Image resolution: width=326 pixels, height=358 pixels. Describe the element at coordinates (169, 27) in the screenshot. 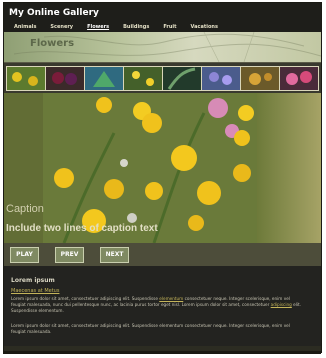

I see `nav-item-fruit: Fruit` at that location.